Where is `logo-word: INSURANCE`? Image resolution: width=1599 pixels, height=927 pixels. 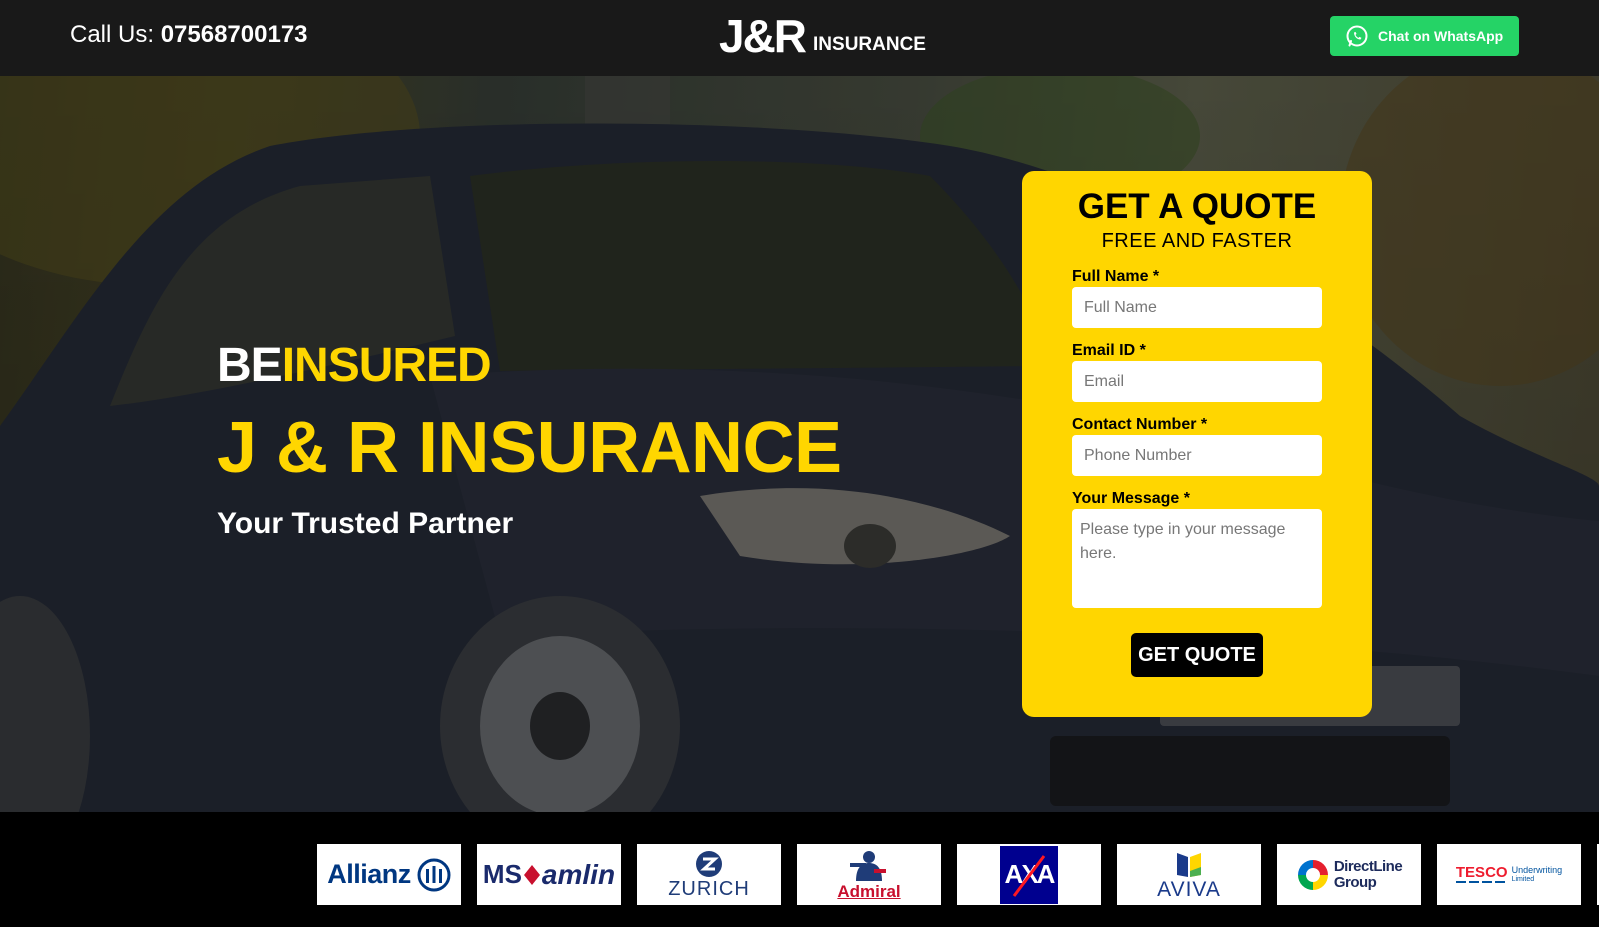 logo-word: INSURANCE is located at coordinates (869, 44).